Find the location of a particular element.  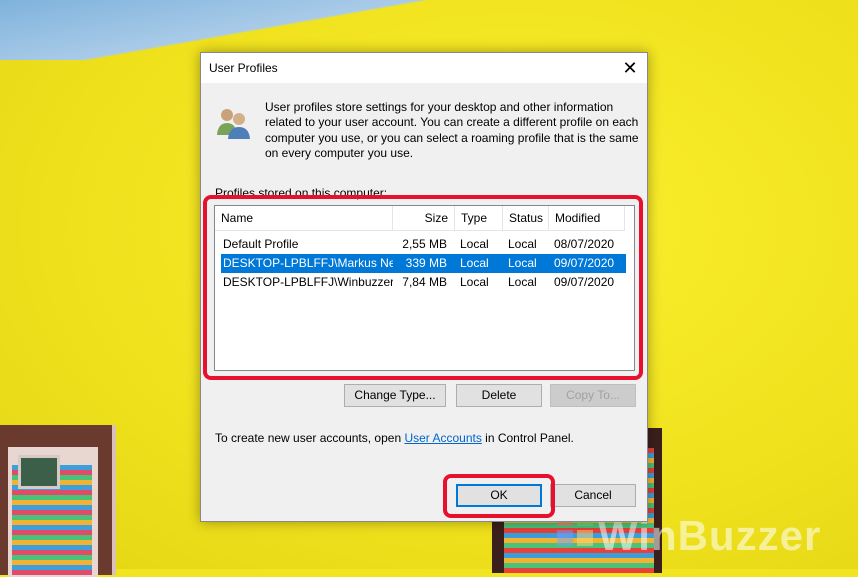

highlight-ok-button is located at coordinates (499, 496).